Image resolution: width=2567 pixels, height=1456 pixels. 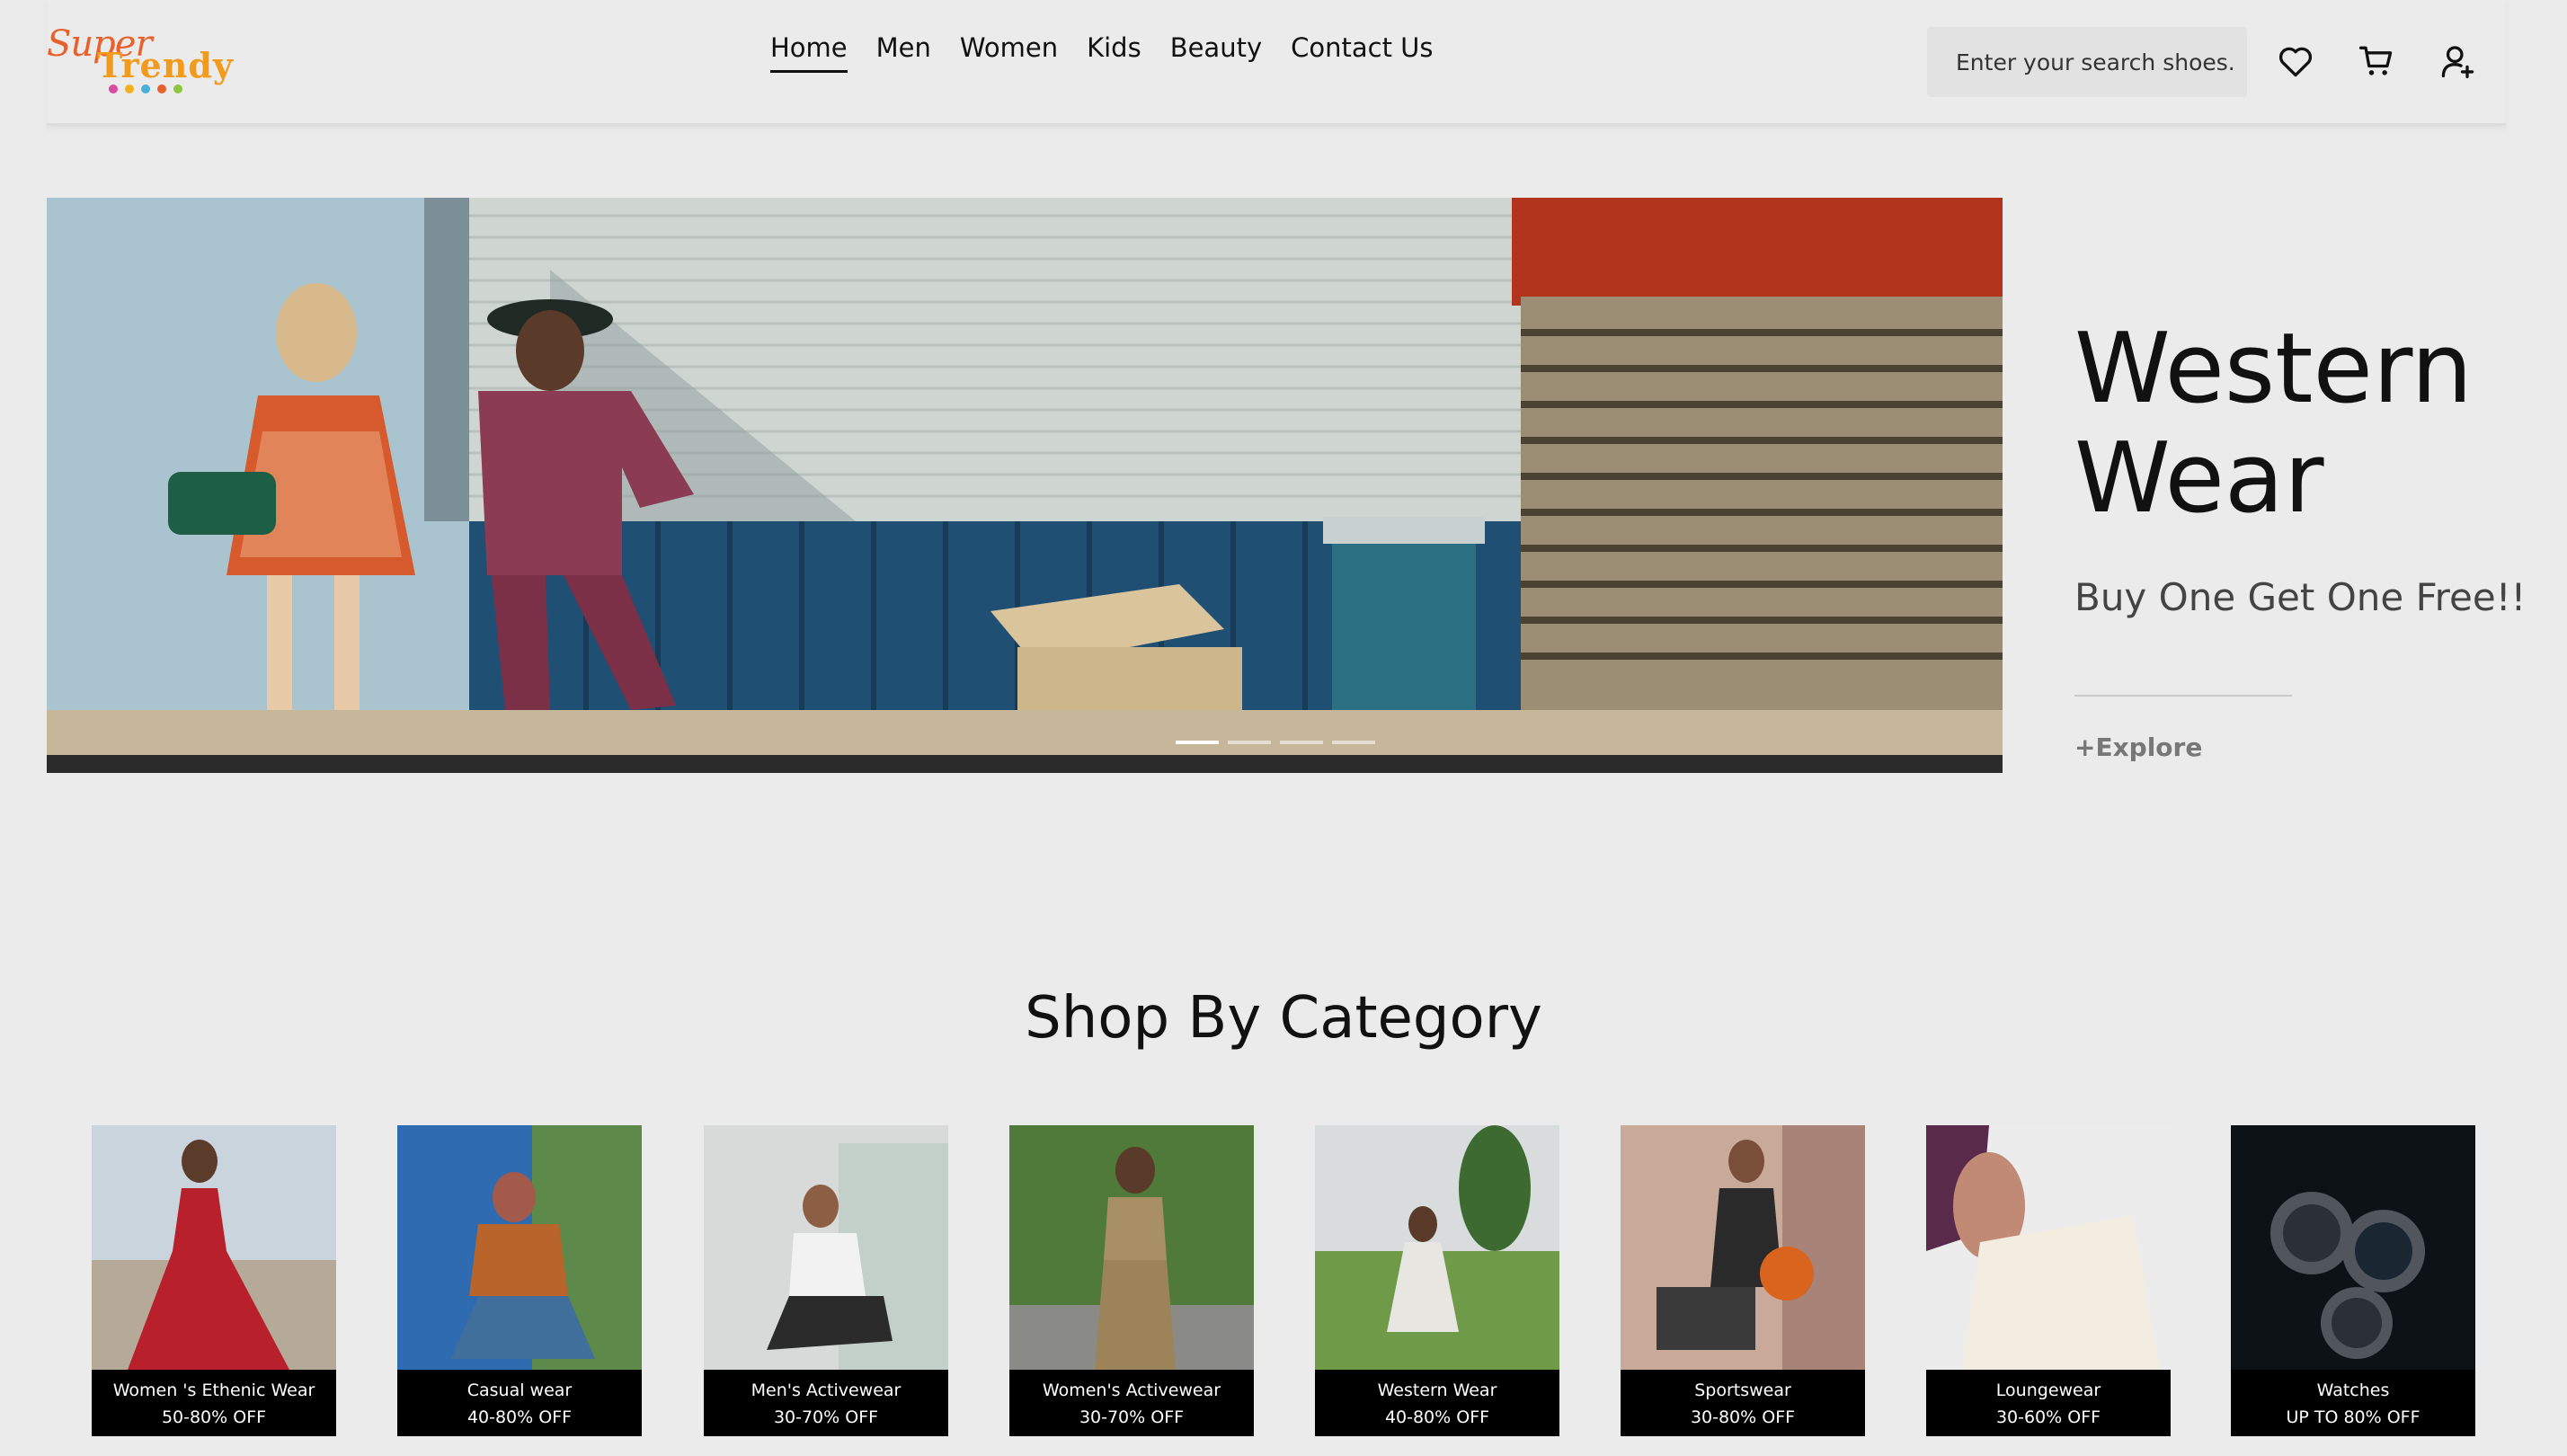 I want to click on category-label: Casual wear 40-80% OFF, so click(x=519, y=1403).